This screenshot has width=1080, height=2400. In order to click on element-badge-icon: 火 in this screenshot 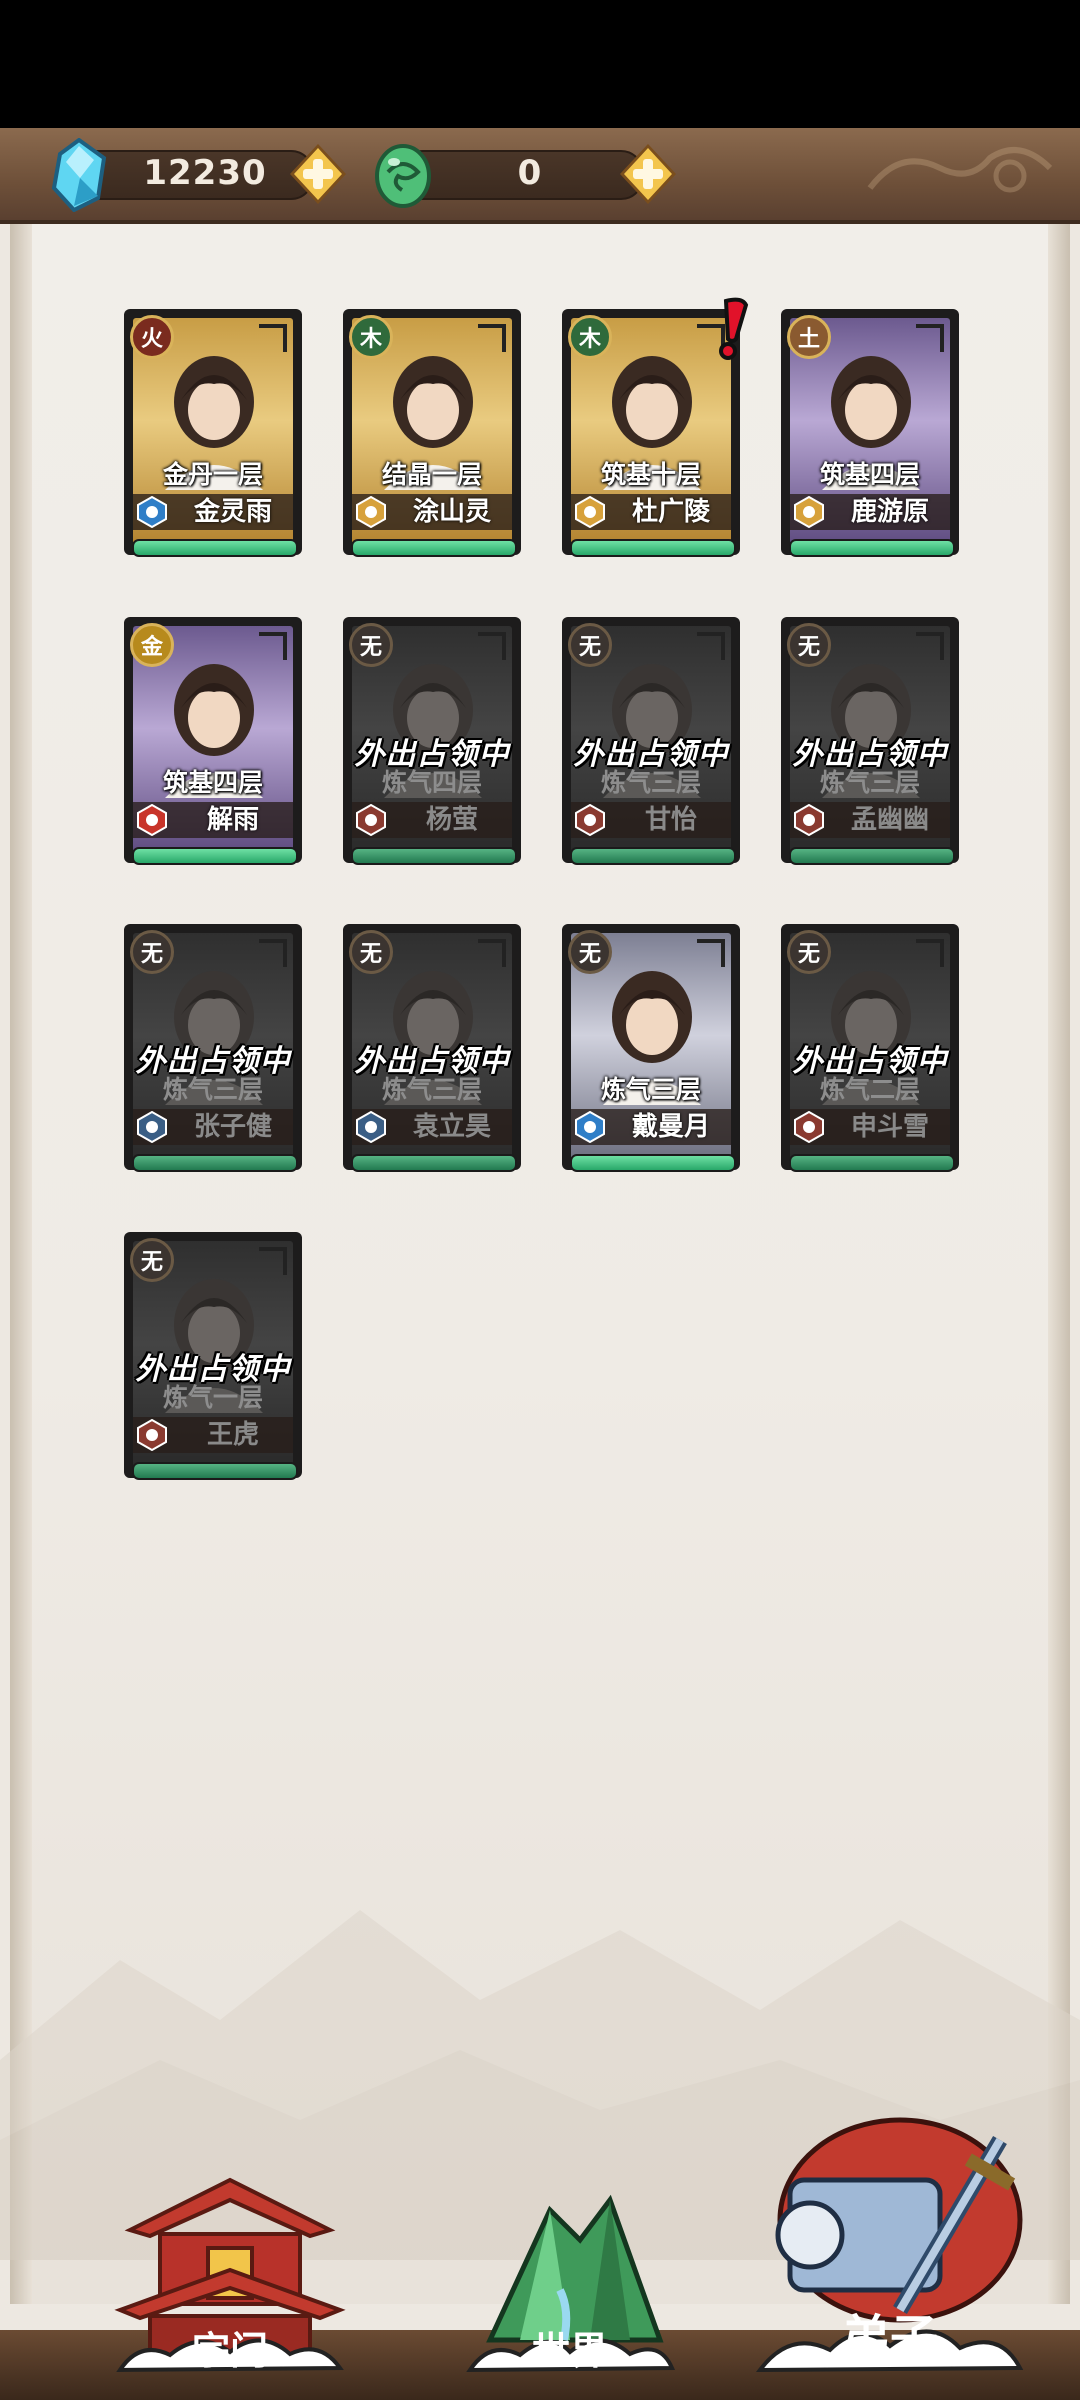, I will do `click(152, 337)`.